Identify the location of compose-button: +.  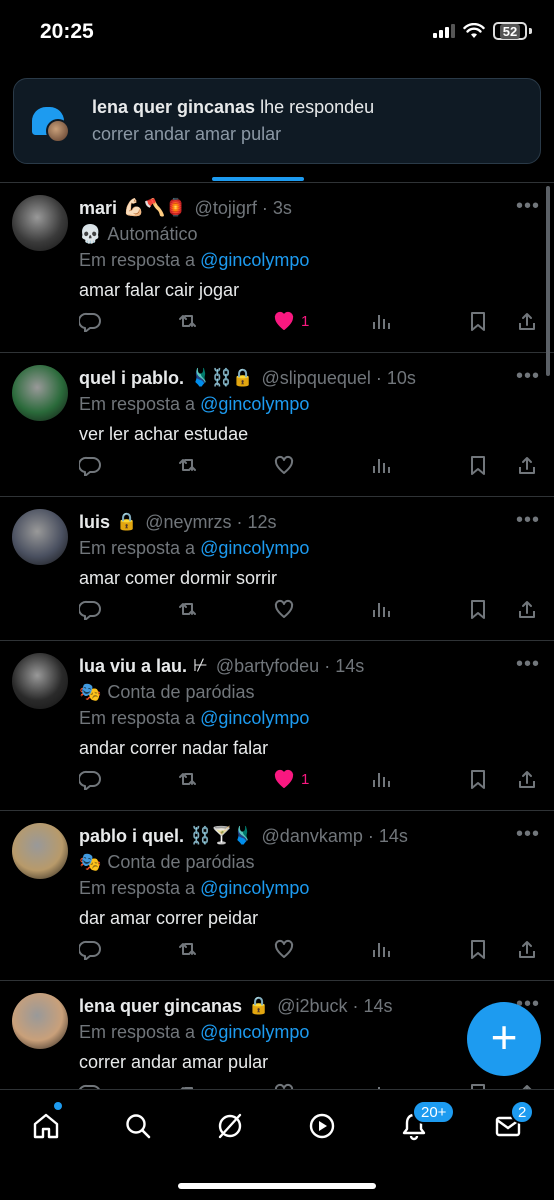
(504, 1039).